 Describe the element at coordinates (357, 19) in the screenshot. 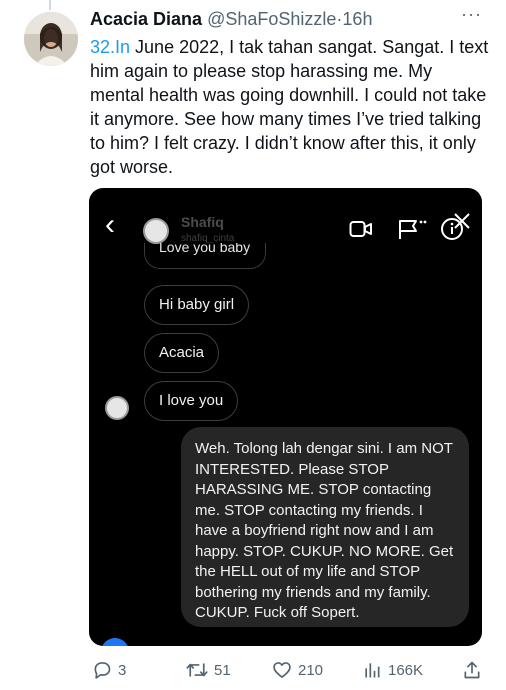

I see `tweet-time: 16h` at that location.